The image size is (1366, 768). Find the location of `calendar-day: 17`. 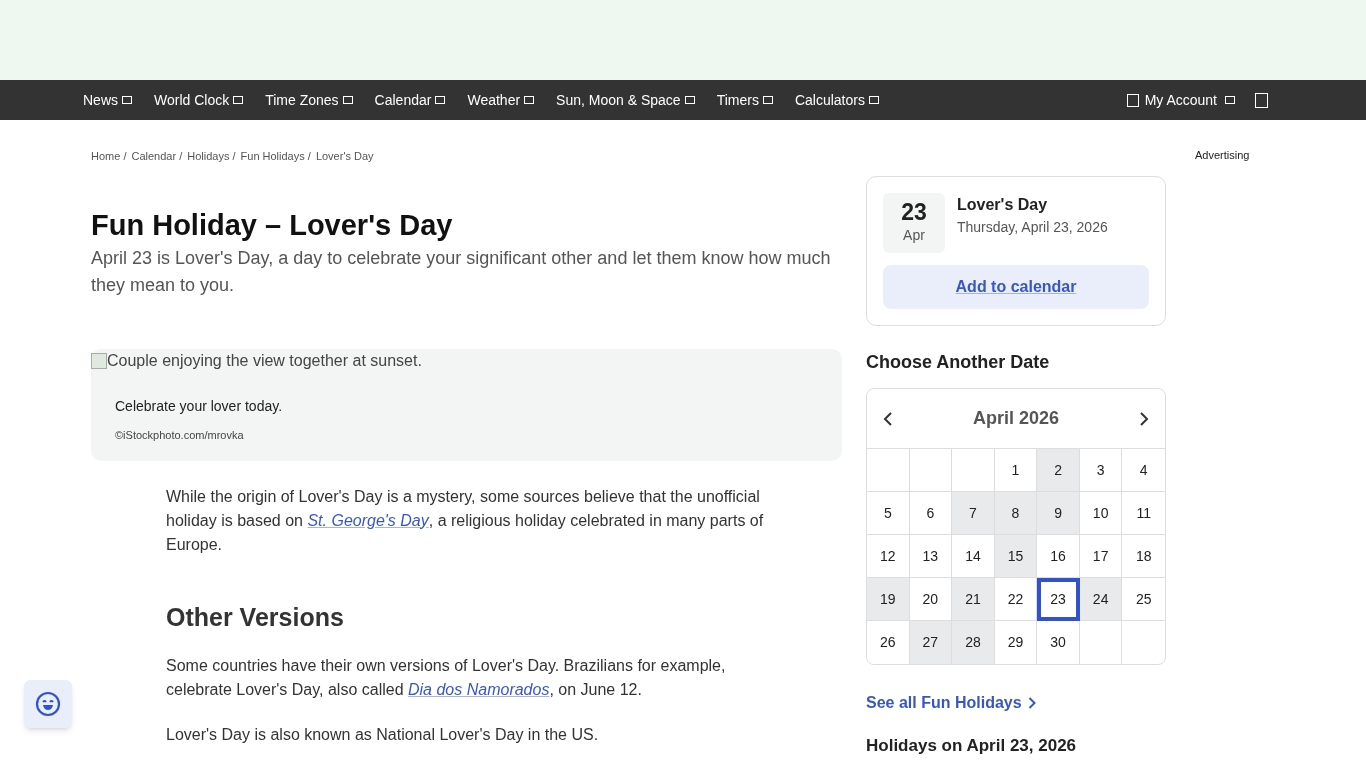

calendar-day: 17 is located at coordinates (1101, 556).